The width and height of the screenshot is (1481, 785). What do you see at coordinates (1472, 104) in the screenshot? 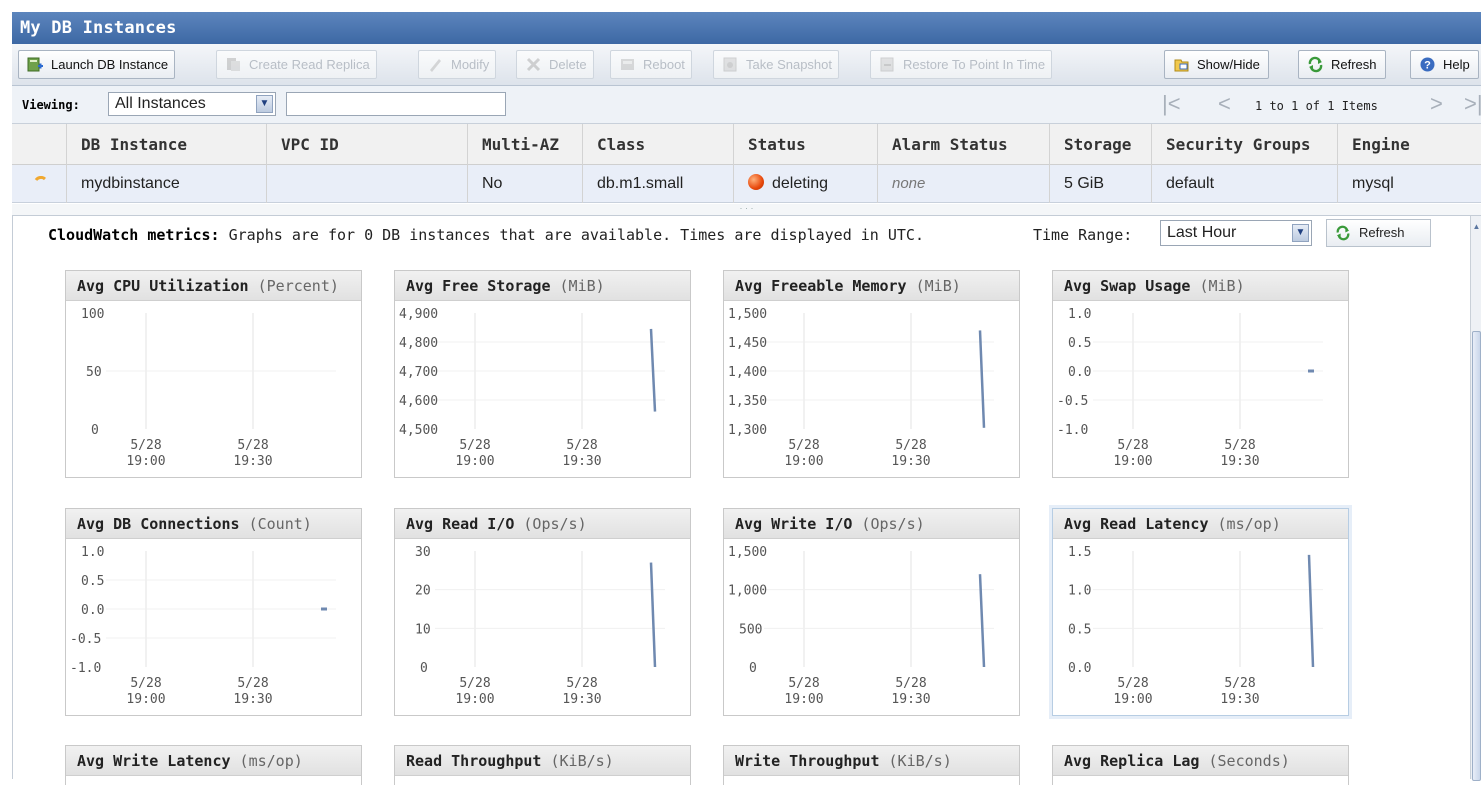
I see `last-page-icon: >|` at bounding box center [1472, 104].